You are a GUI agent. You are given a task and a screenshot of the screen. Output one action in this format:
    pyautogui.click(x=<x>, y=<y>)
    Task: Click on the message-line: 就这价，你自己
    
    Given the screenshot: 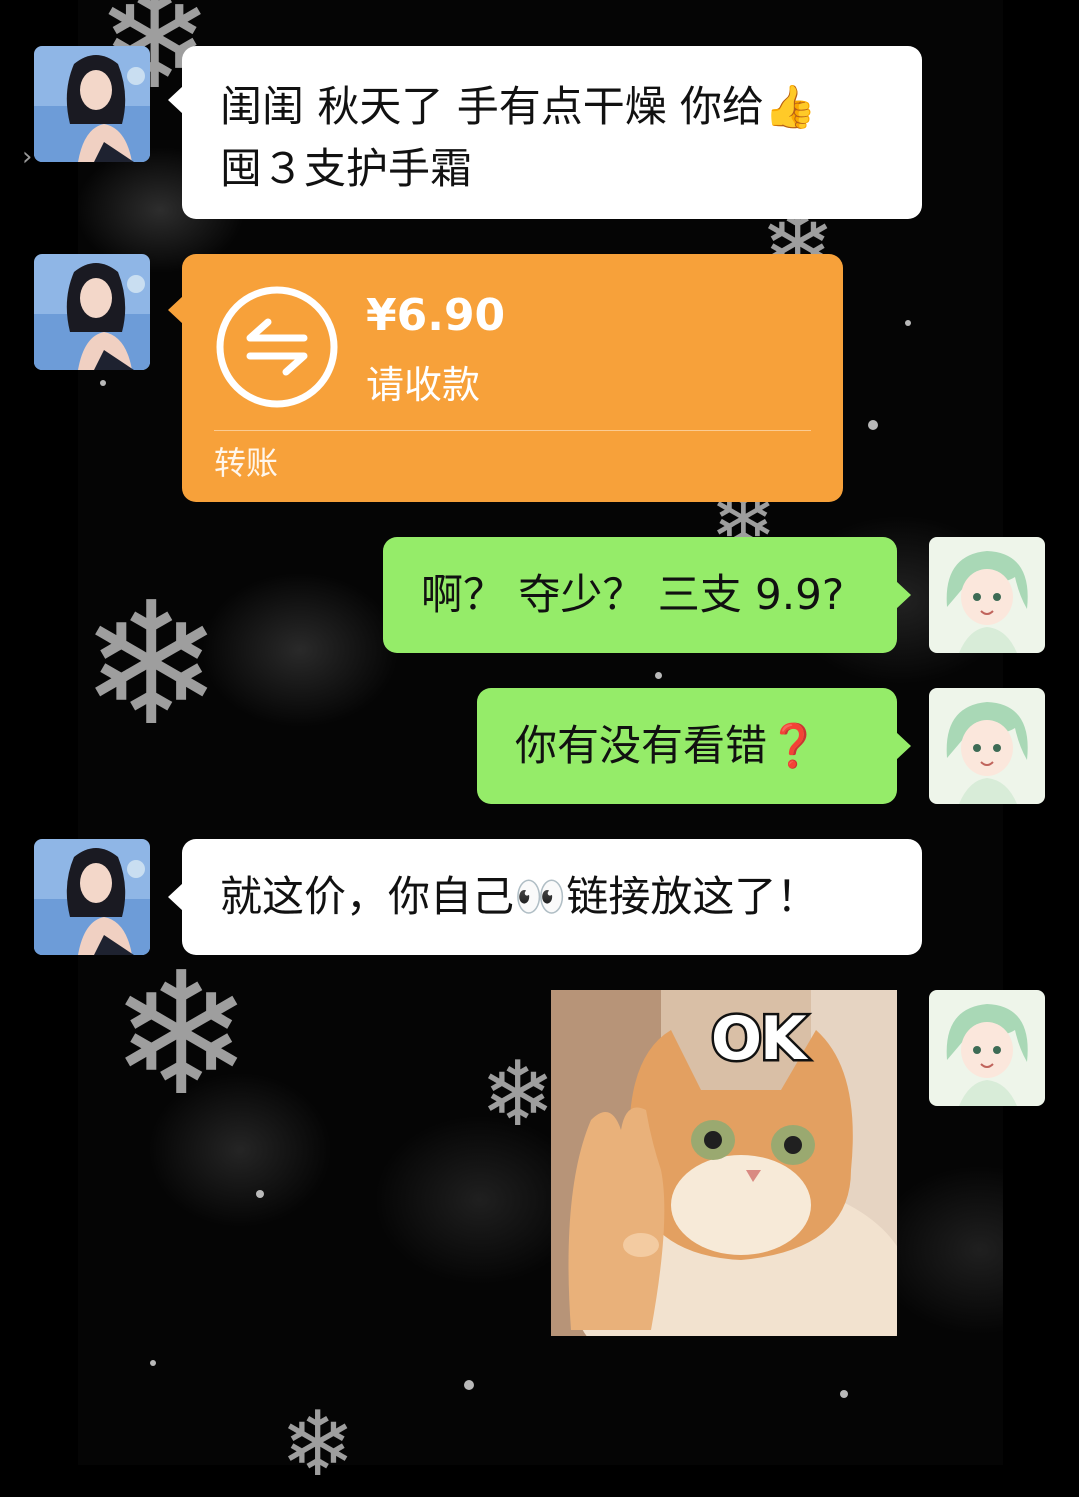 What is the action you would take?
    pyautogui.click(x=367, y=896)
    